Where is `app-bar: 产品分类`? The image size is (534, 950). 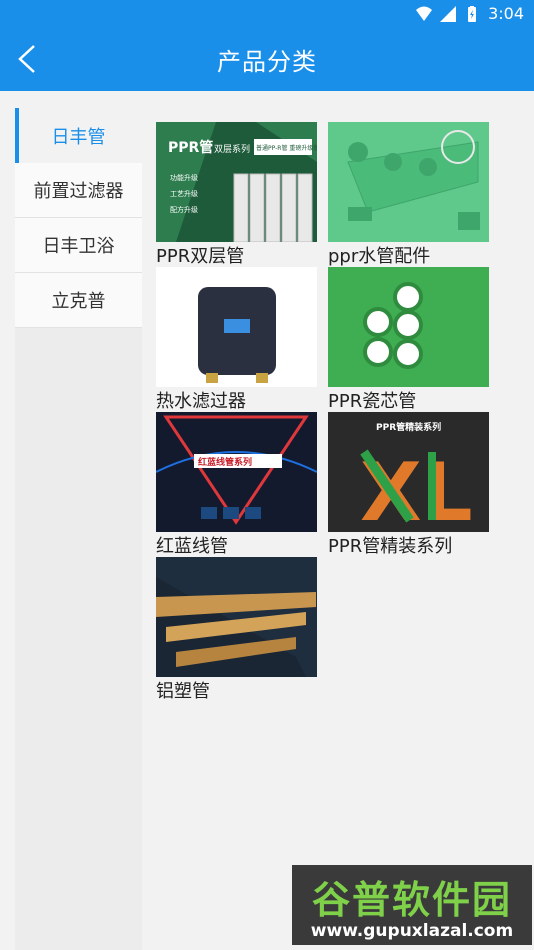 app-bar: 产品分类 is located at coordinates (267, 59).